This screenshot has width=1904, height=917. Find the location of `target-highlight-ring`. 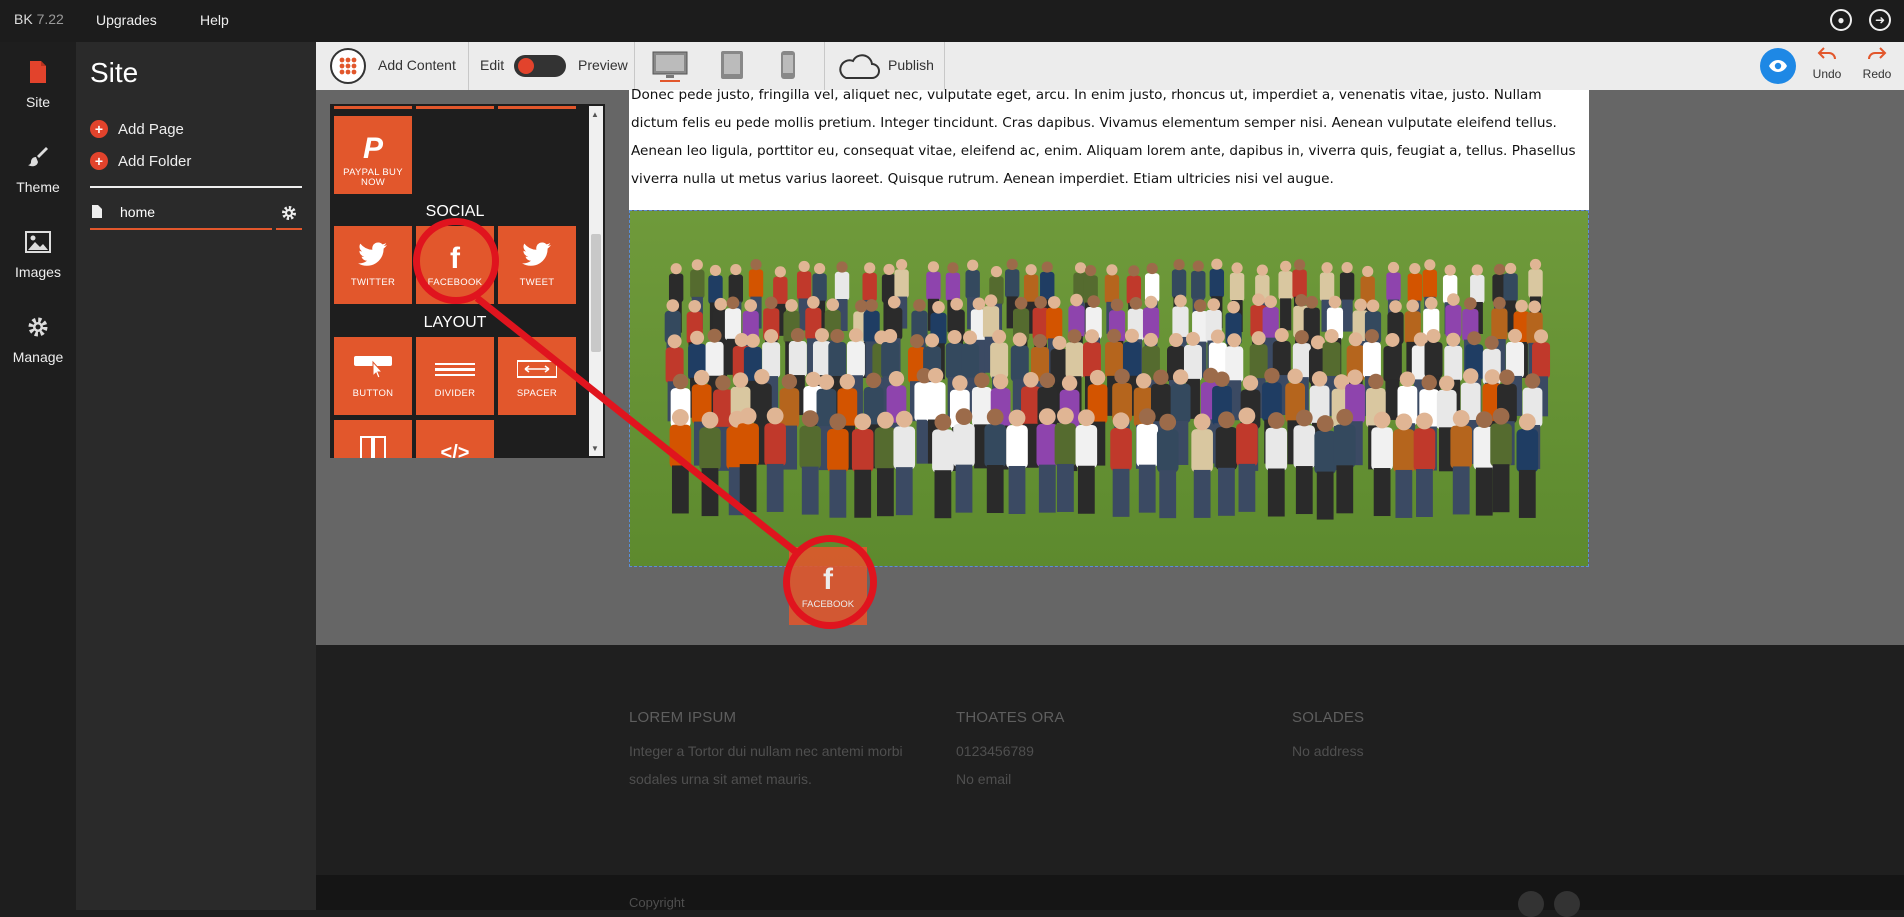

target-highlight-ring is located at coordinates (830, 582).